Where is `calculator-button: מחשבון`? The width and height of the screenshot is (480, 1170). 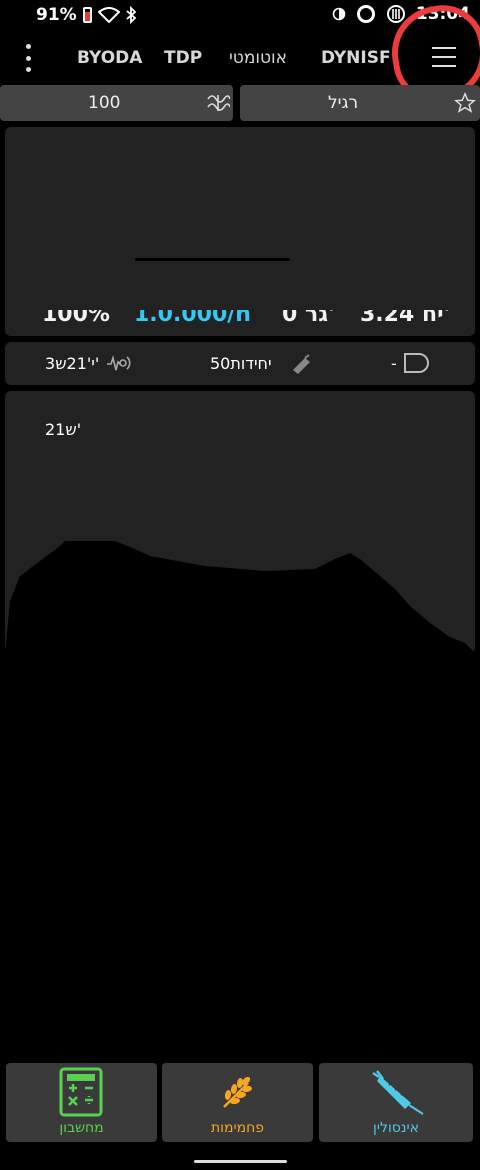 calculator-button: מחשבון is located at coordinates (81, 1102).